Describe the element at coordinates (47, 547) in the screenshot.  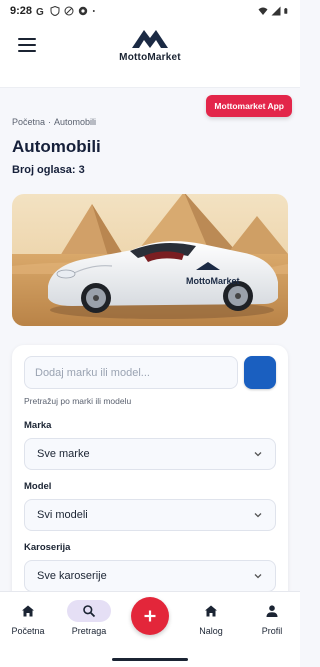
I see `body-type-label: Karoserija` at that location.